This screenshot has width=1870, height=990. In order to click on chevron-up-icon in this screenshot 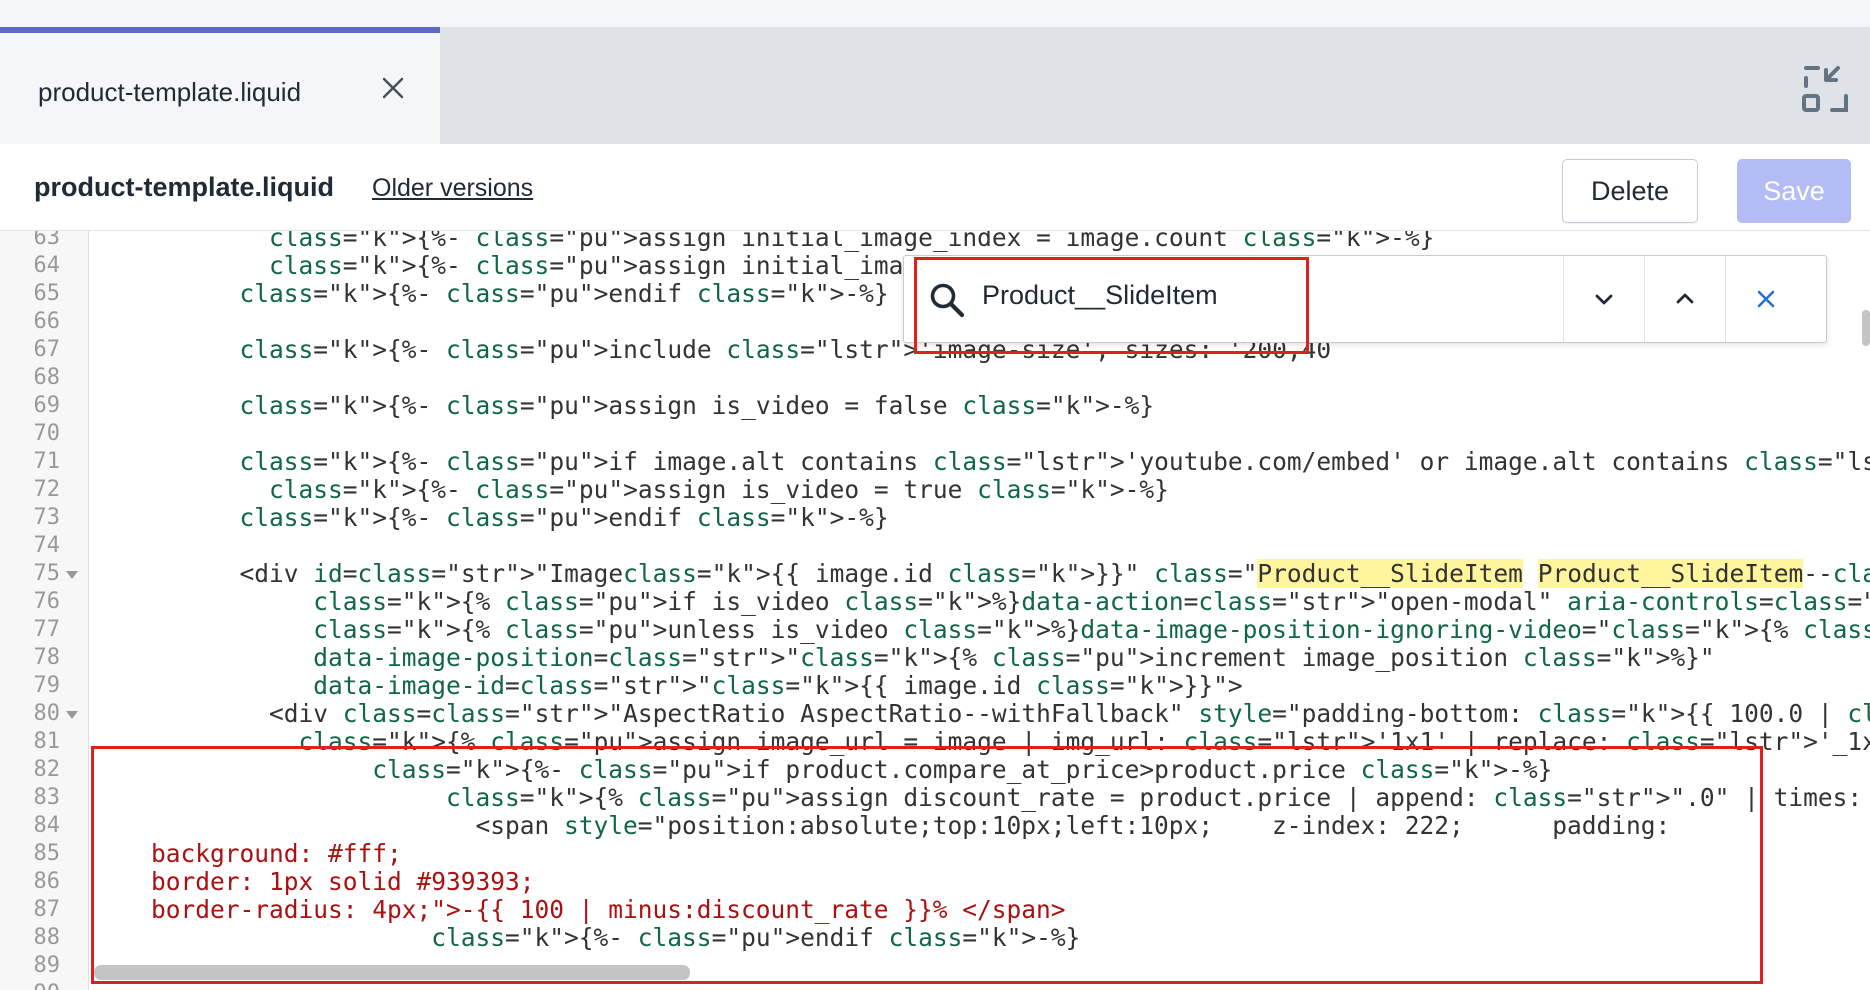, I will do `click(1685, 298)`.